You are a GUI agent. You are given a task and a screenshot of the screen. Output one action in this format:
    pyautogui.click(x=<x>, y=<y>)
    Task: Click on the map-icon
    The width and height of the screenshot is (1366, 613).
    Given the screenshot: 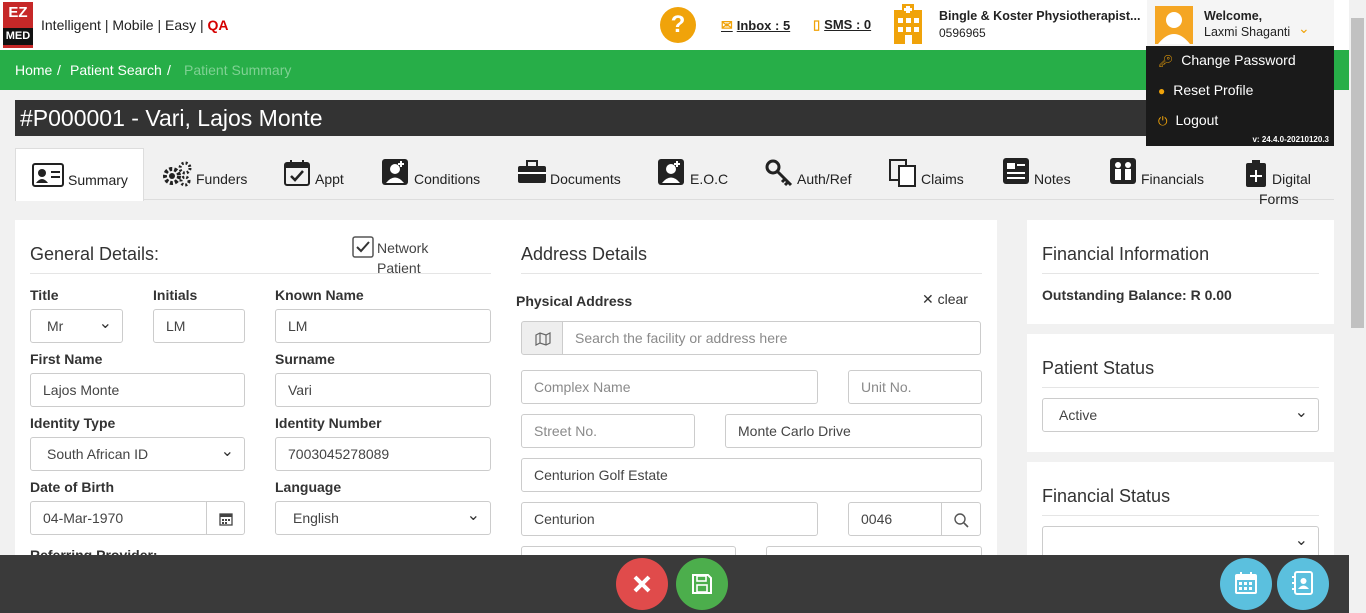 What is the action you would take?
    pyautogui.click(x=543, y=339)
    